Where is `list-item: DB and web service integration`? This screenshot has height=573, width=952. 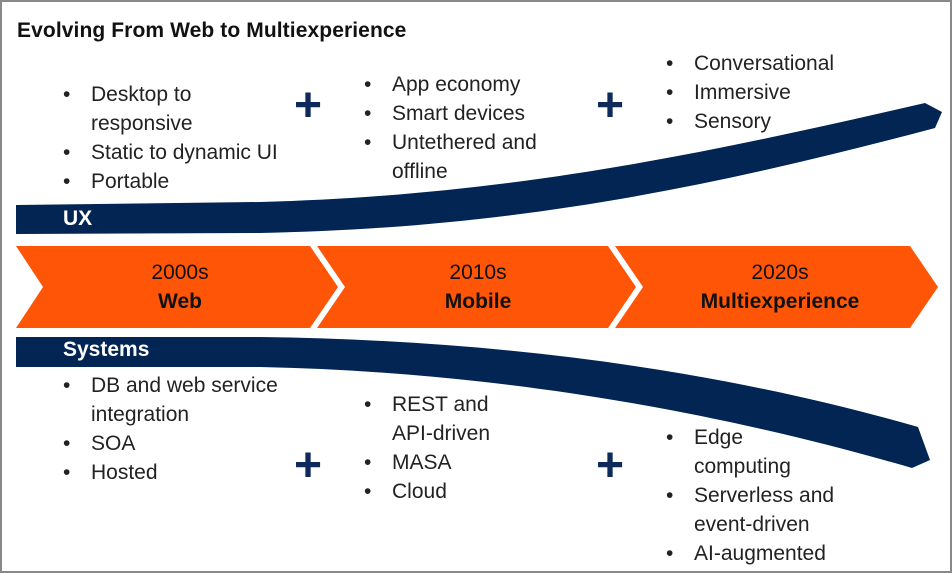 list-item: DB and web service integration is located at coordinates (196, 400).